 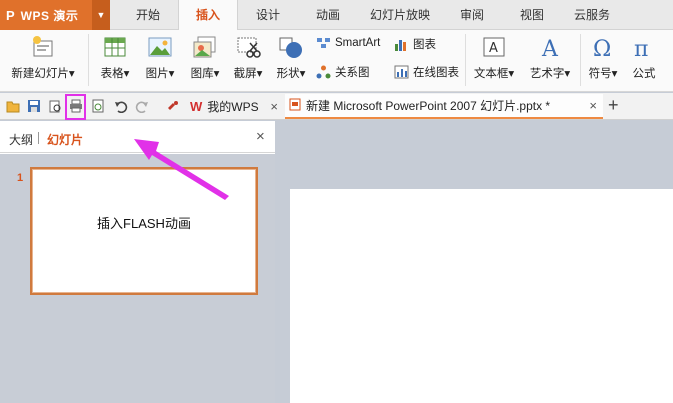 What do you see at coordinates (34, 106) in the screenshot?
I see `save-icon` at bounding box center [34, 106].